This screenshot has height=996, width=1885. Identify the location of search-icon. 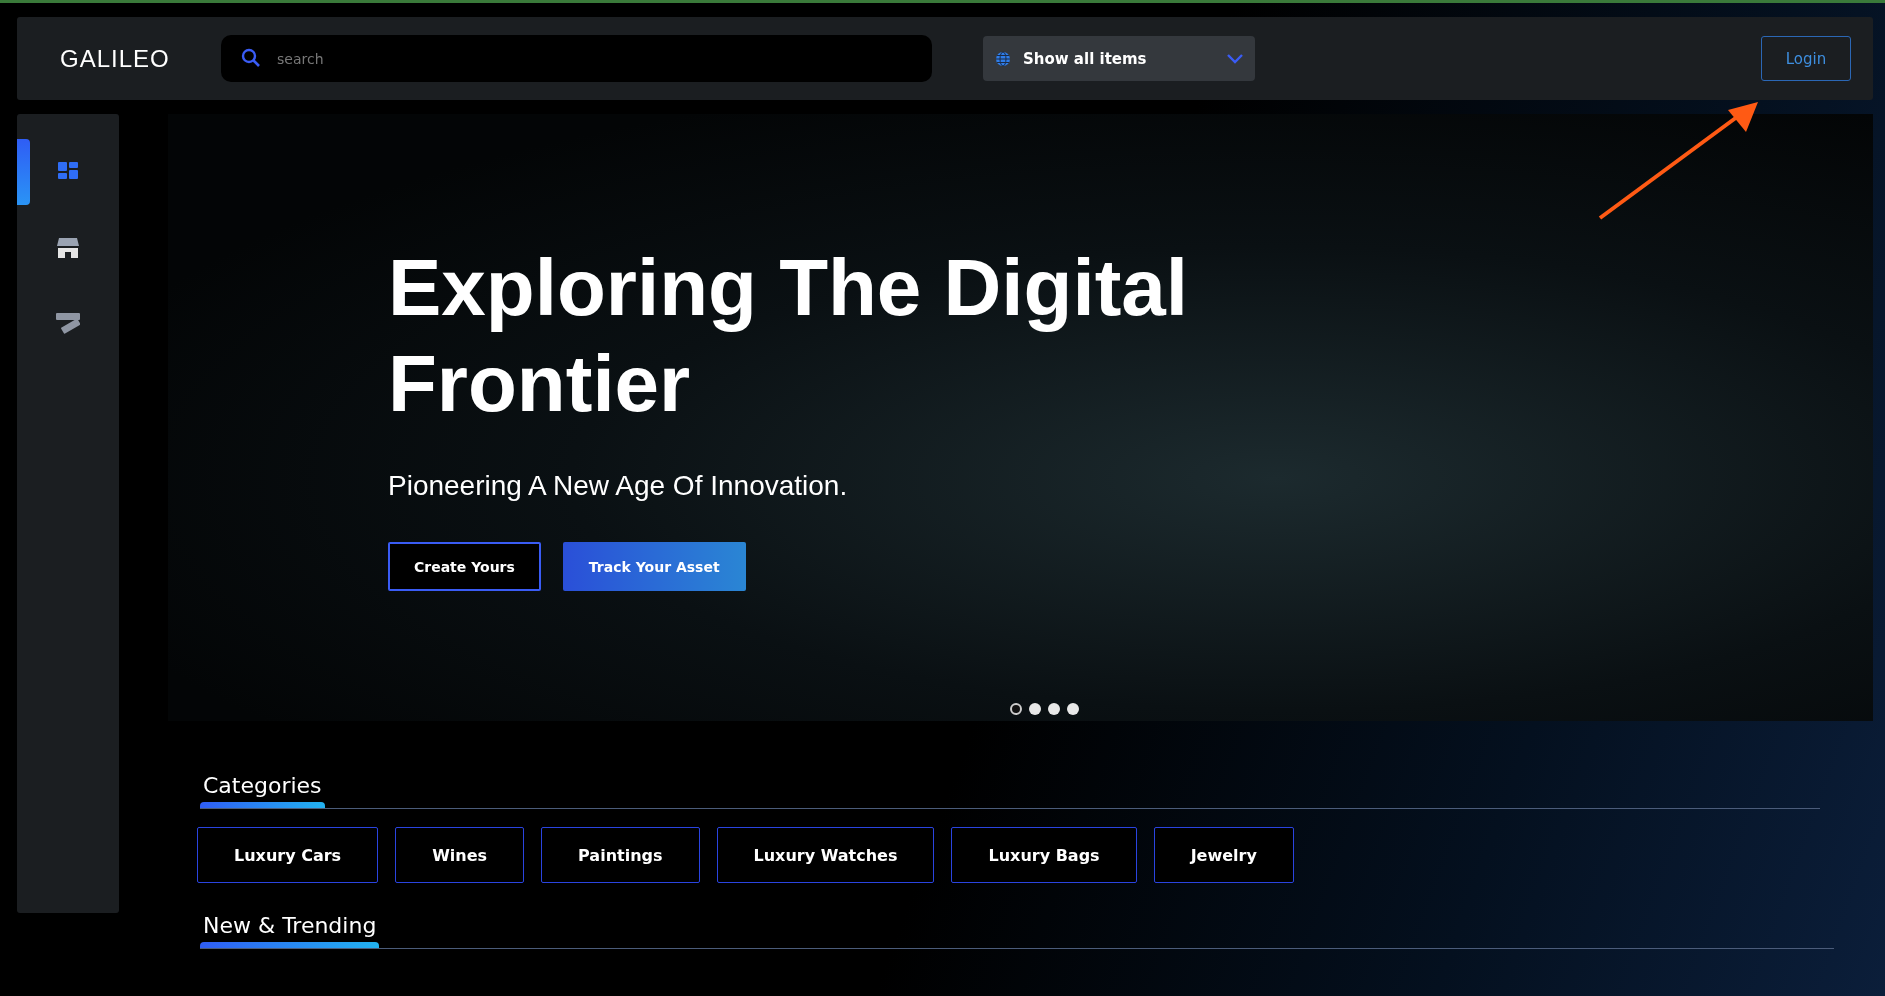
(251, 58).